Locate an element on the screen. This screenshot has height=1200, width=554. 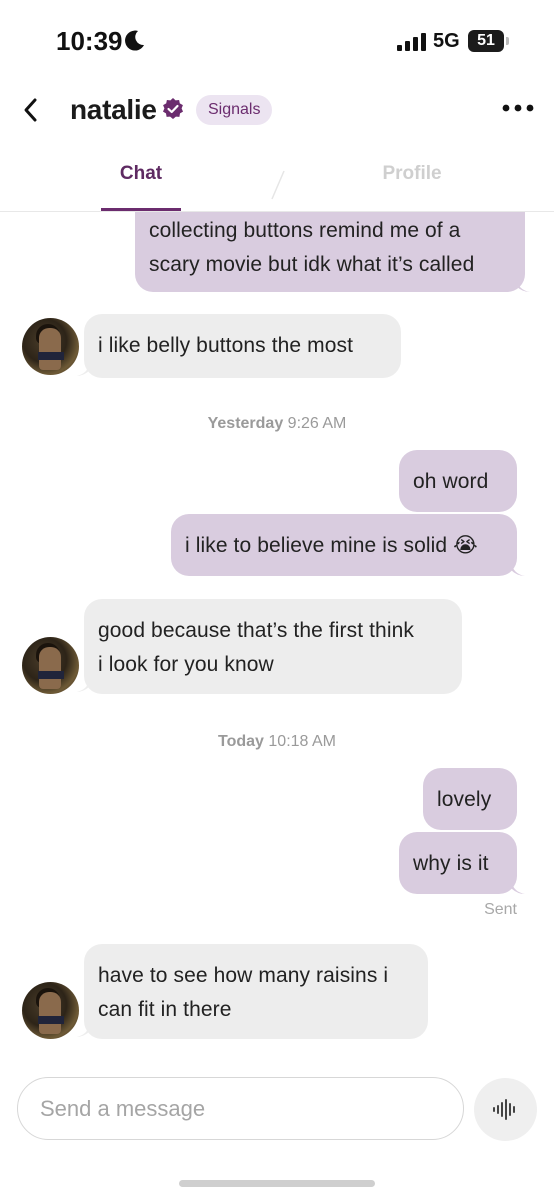
network-type: 5G is located at coordinates (446, 41).